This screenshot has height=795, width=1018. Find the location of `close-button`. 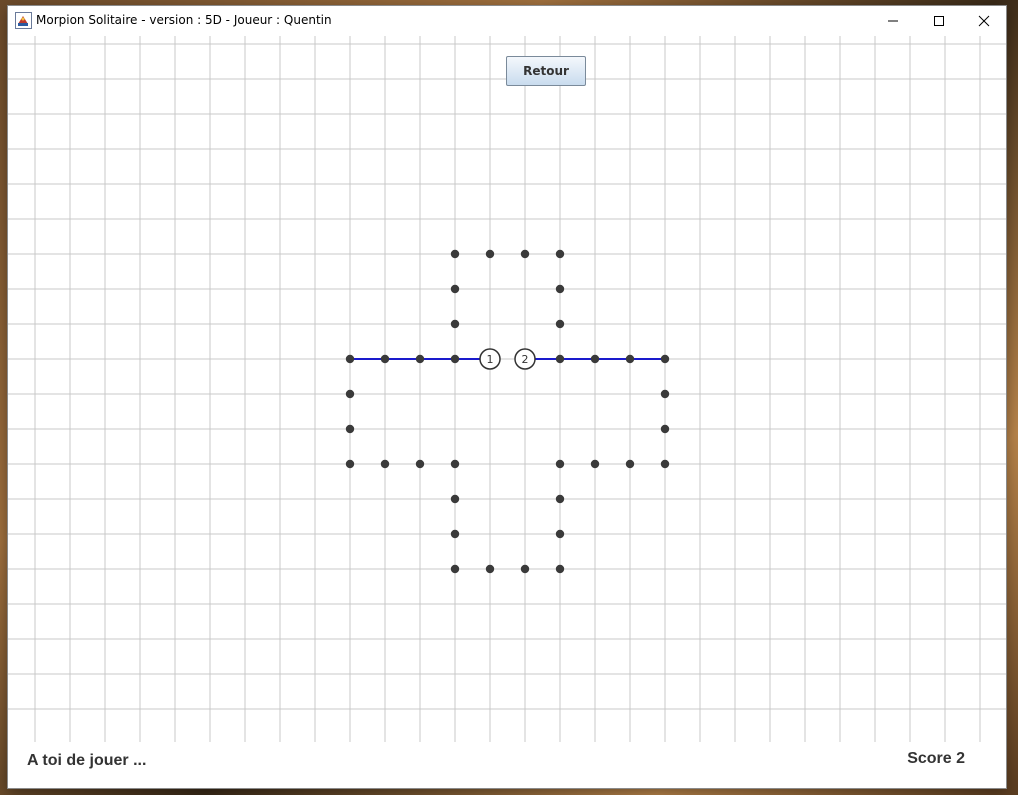

close-button is located at coordinates (984, 21).